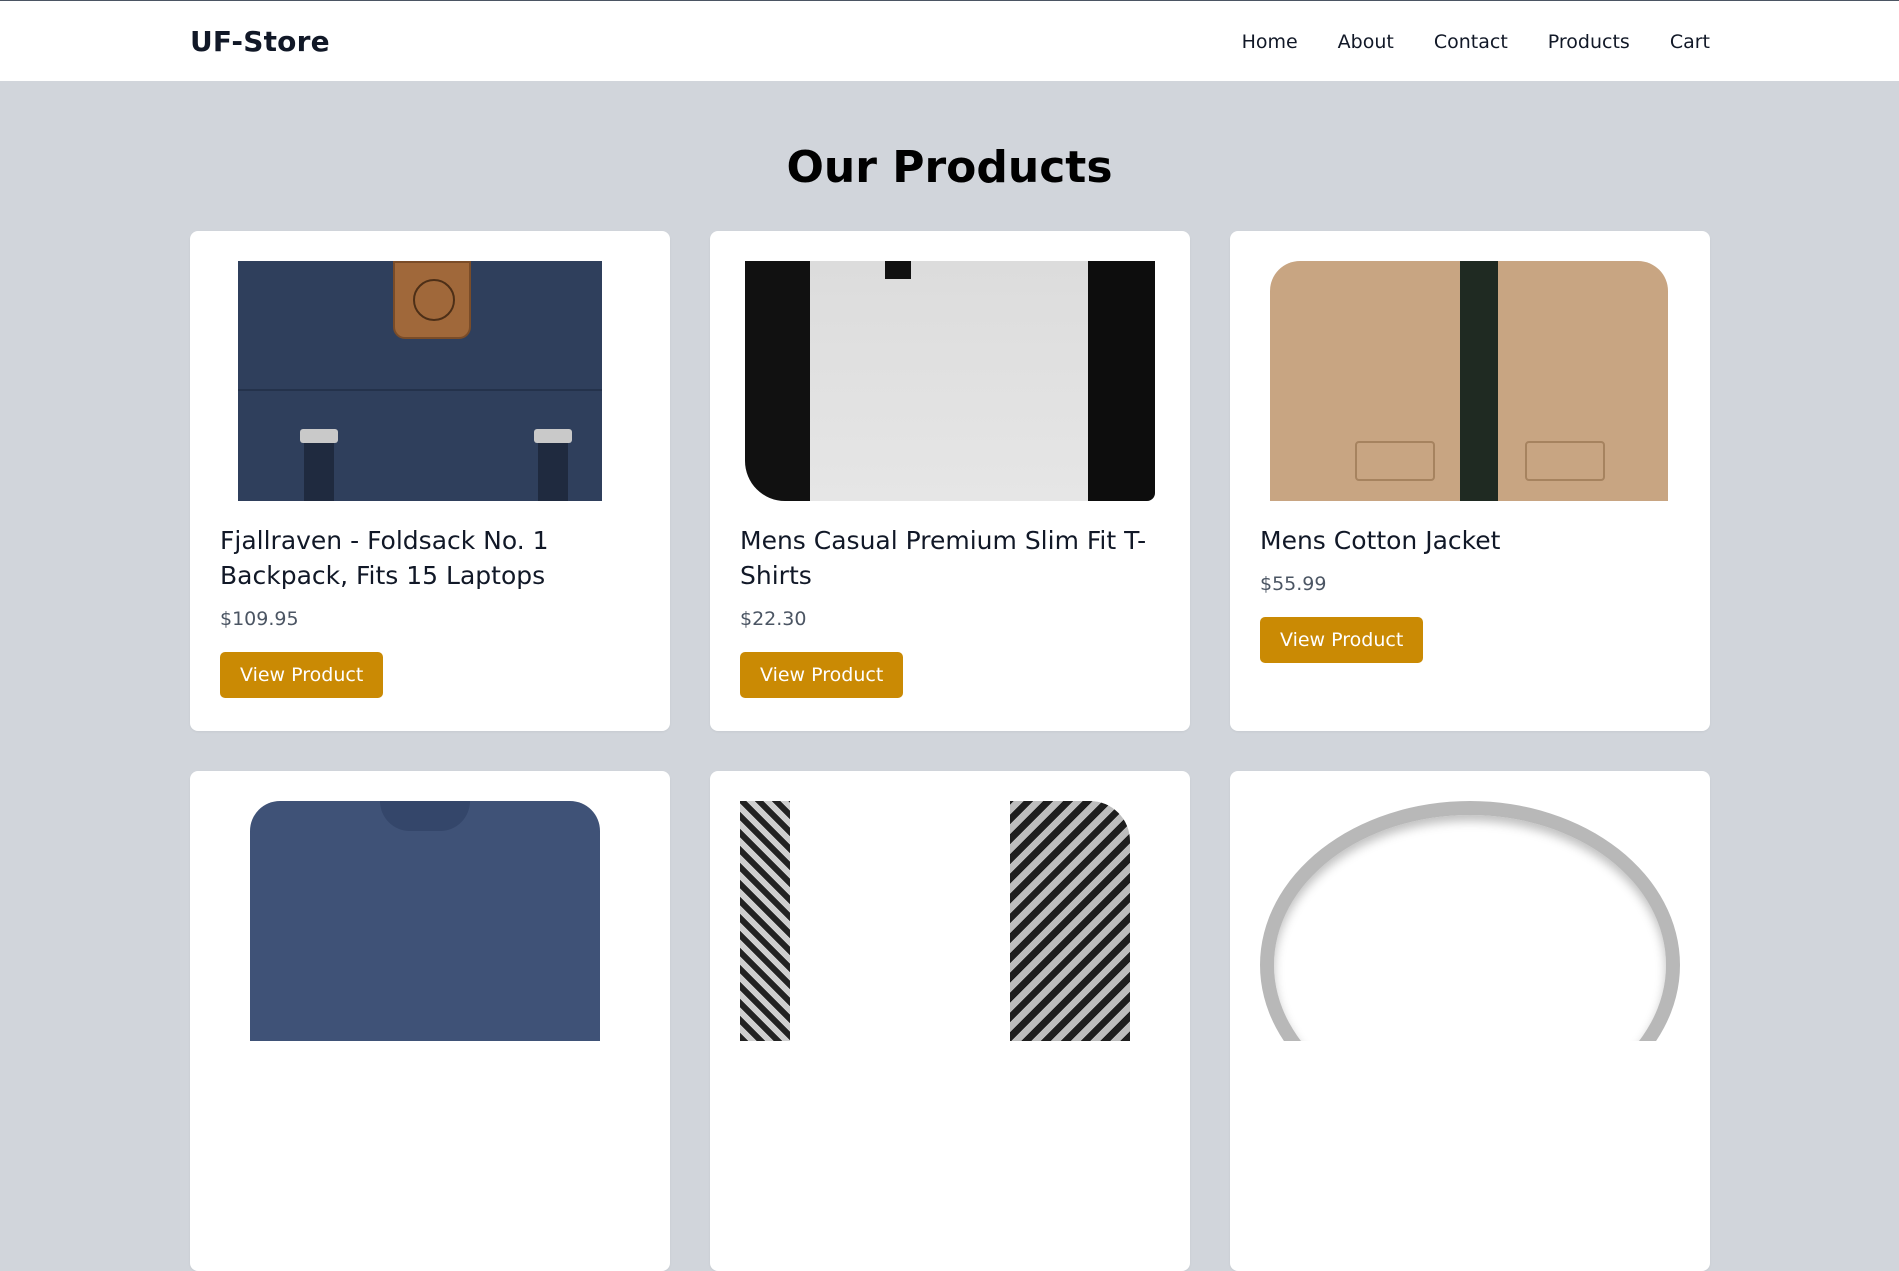 The image size is (1899, 1271). What do you see at coordinates (1470, 381) in the screenshot?
I see `product-image-jacket` at bounding box center [1470, 381].